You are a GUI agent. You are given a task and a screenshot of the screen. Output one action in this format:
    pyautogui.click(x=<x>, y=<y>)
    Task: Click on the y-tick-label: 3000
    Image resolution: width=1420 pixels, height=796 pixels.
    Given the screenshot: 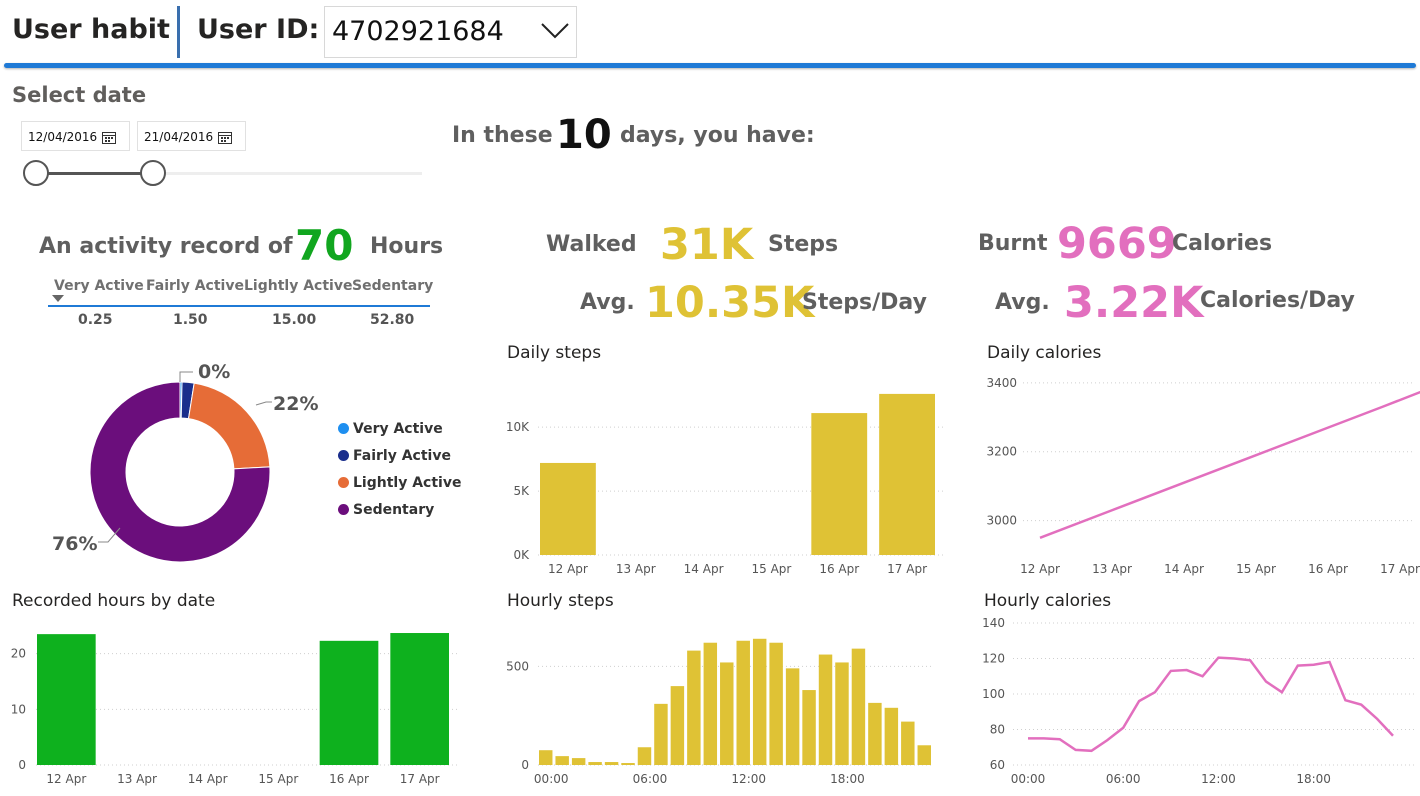 What is the action you would take?
    pyautogui.click(x=1001, y=521)
    